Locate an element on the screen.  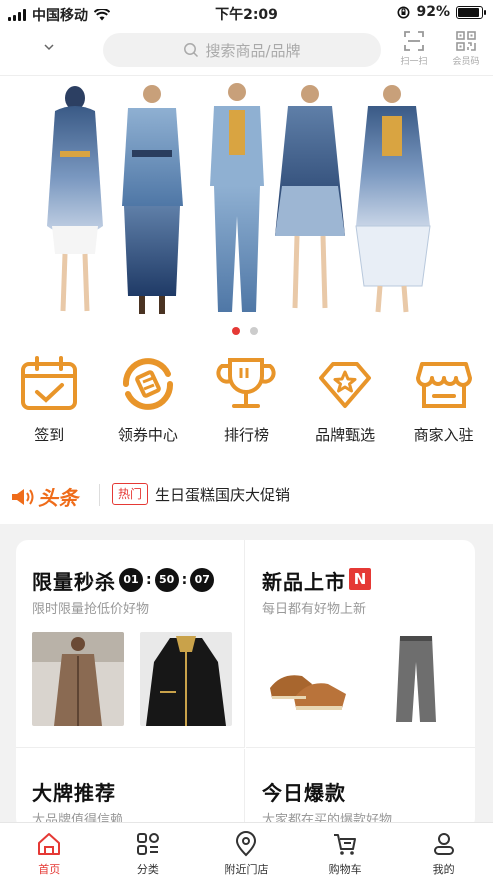
storefront-icon is located at coordinates (443, 385).